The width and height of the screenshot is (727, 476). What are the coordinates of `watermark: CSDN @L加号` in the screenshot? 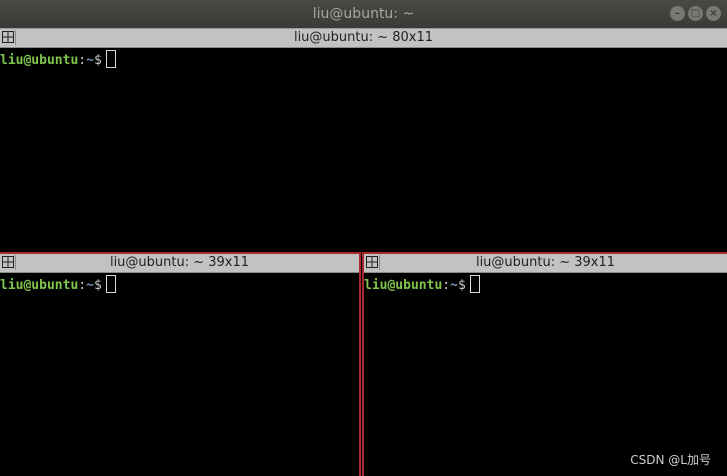 It's located at (670, 460).